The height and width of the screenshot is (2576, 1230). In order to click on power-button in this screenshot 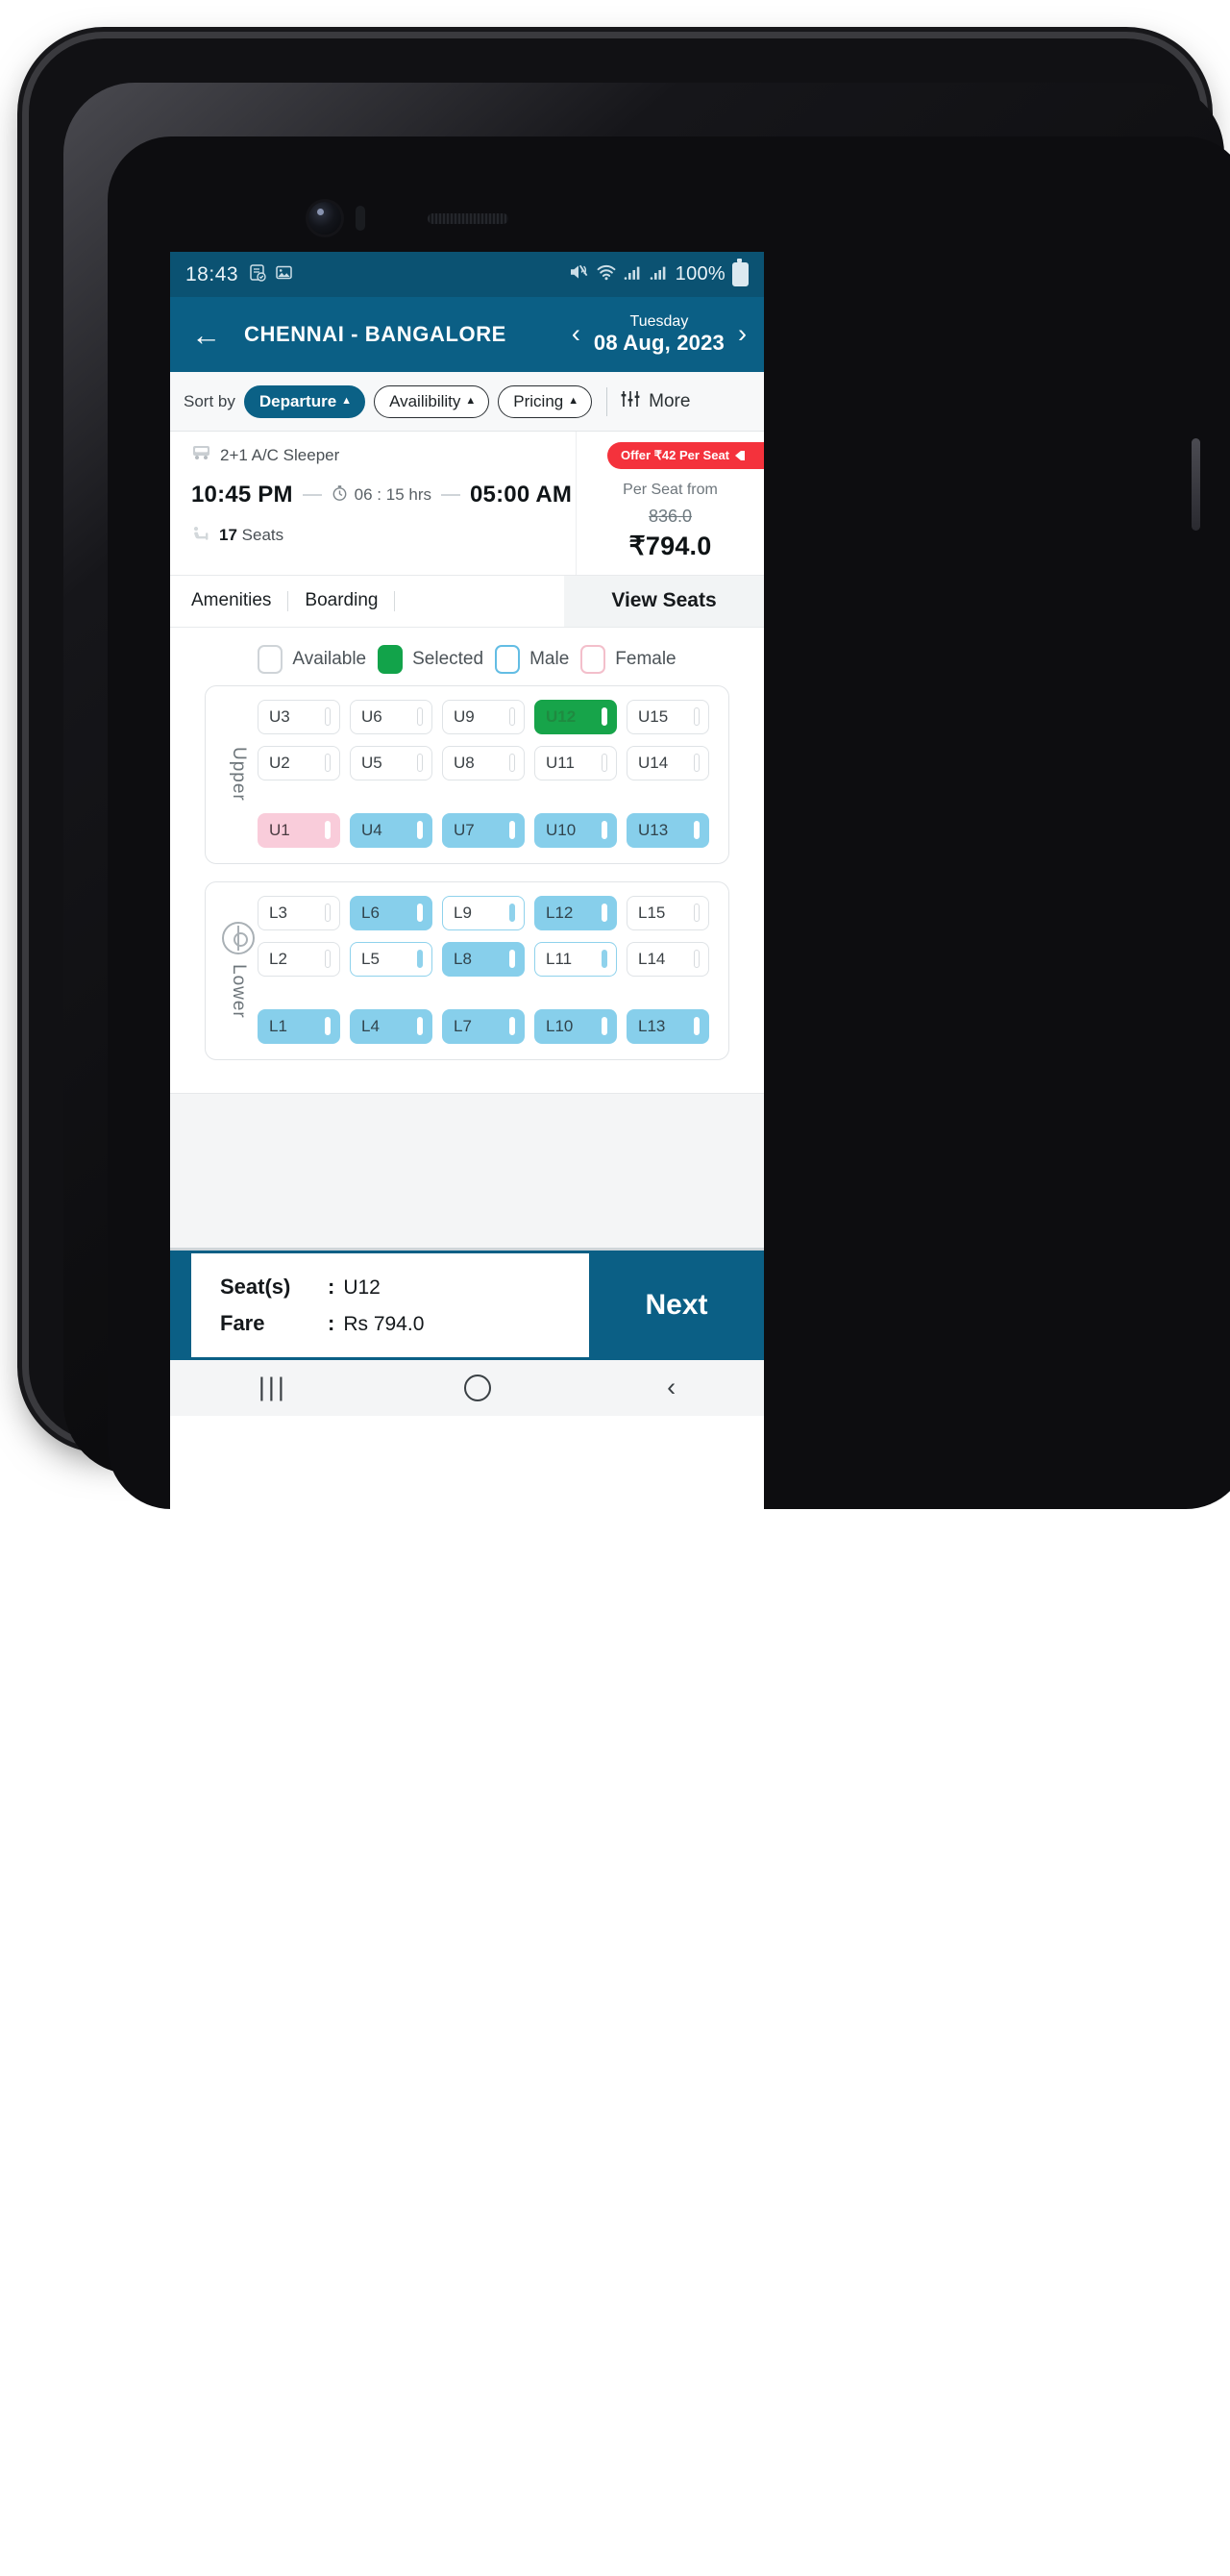, I will do `click(1196, 484)`.